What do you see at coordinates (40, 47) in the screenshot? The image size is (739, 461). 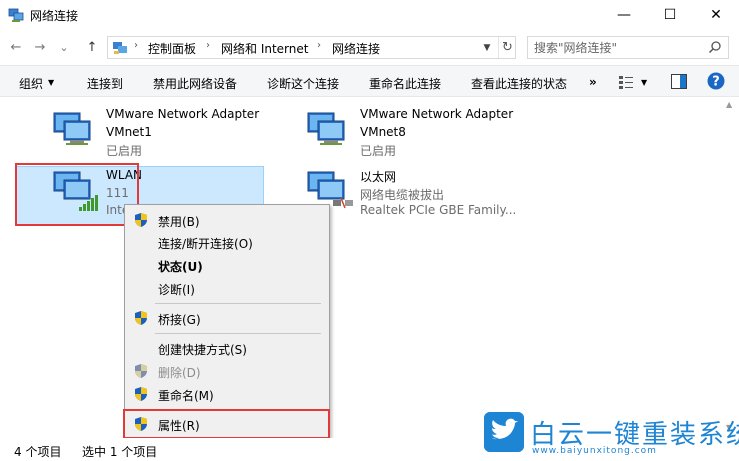 I see `forward-button: →` at bounding box center [40, 47].